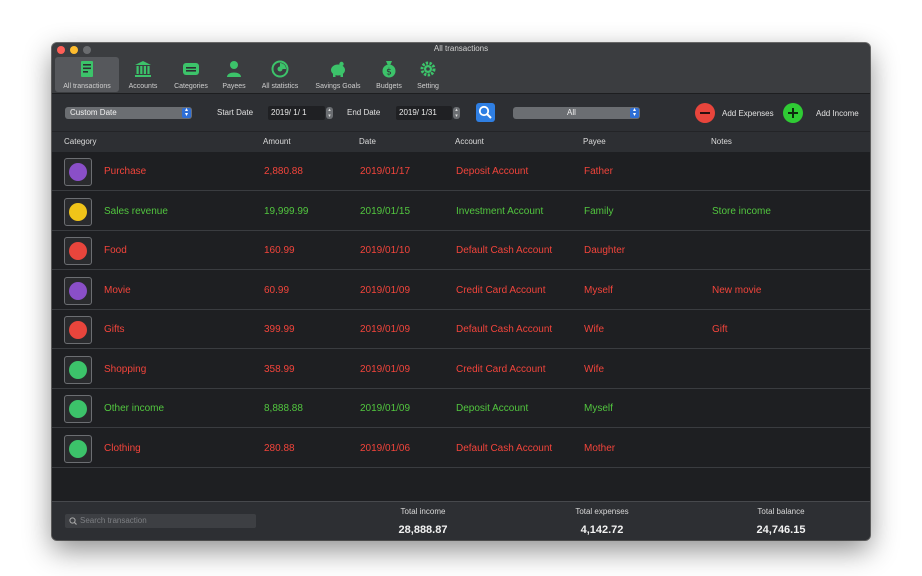 The image size is (922, 576). What do you see at coordinates (87, 69) in the screenshot?
I see `transactions-icon` at bounding box center [87, 69].